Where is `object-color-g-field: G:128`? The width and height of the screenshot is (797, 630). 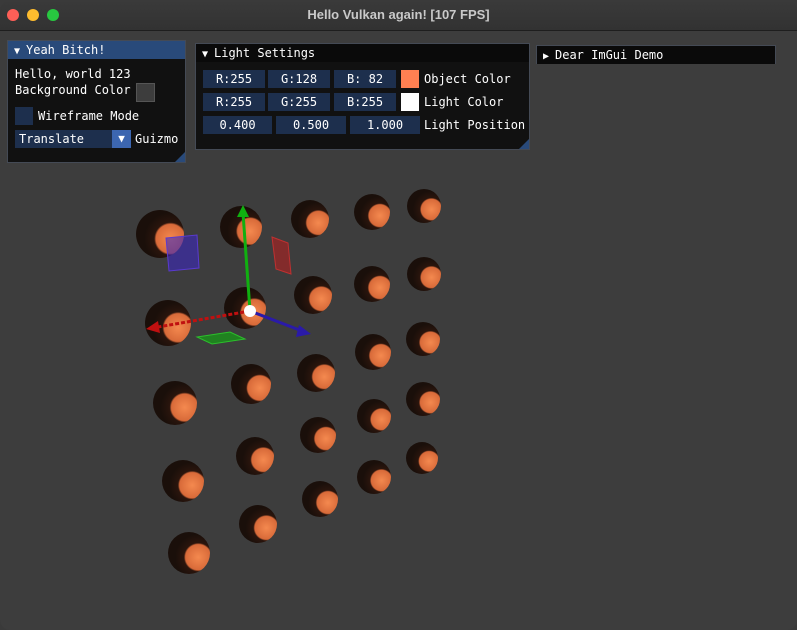 object-color-g-field: G:128 is located at coordinates (299, 79).